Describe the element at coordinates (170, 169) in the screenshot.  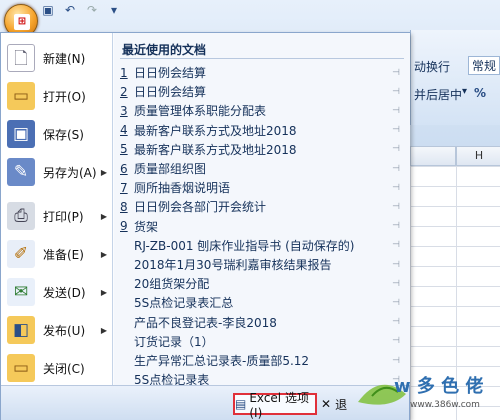
I see `recent-document-name: 质量部组织图` at that location.